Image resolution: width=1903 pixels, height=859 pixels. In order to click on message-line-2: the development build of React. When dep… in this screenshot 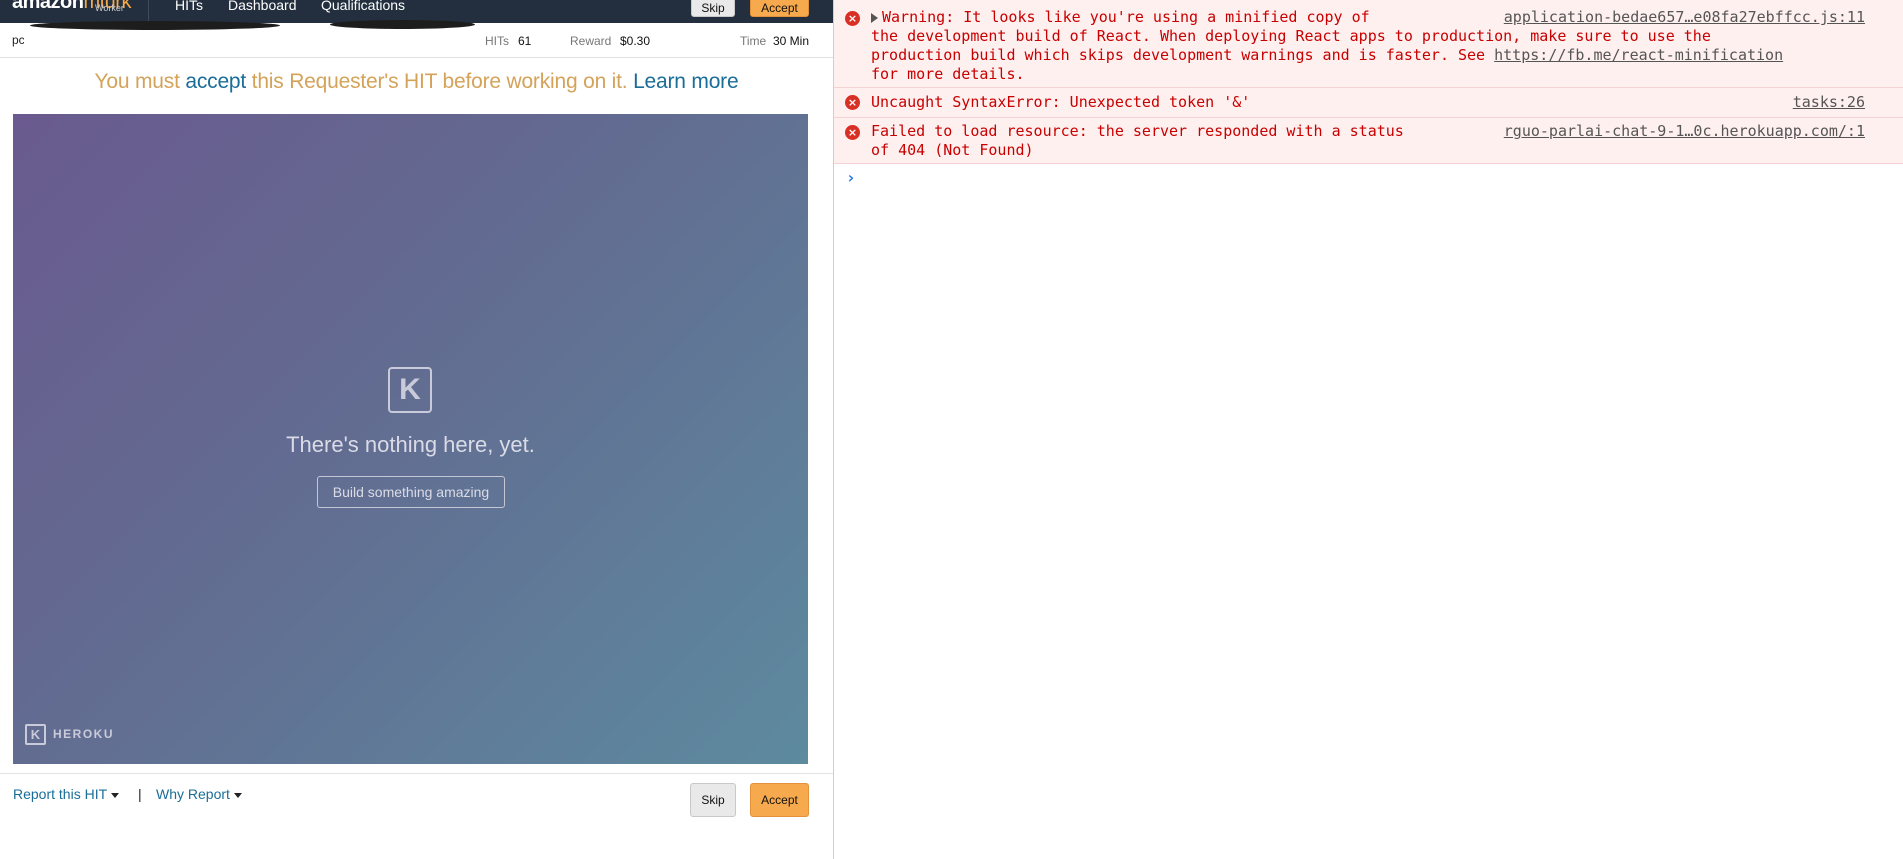, I will do `click(1291, 36)`.